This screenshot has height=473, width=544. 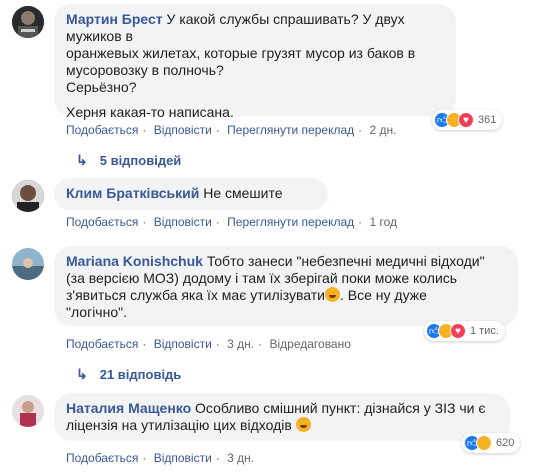 I want to click on laughing-face-icon, so click(x=484, y=443).